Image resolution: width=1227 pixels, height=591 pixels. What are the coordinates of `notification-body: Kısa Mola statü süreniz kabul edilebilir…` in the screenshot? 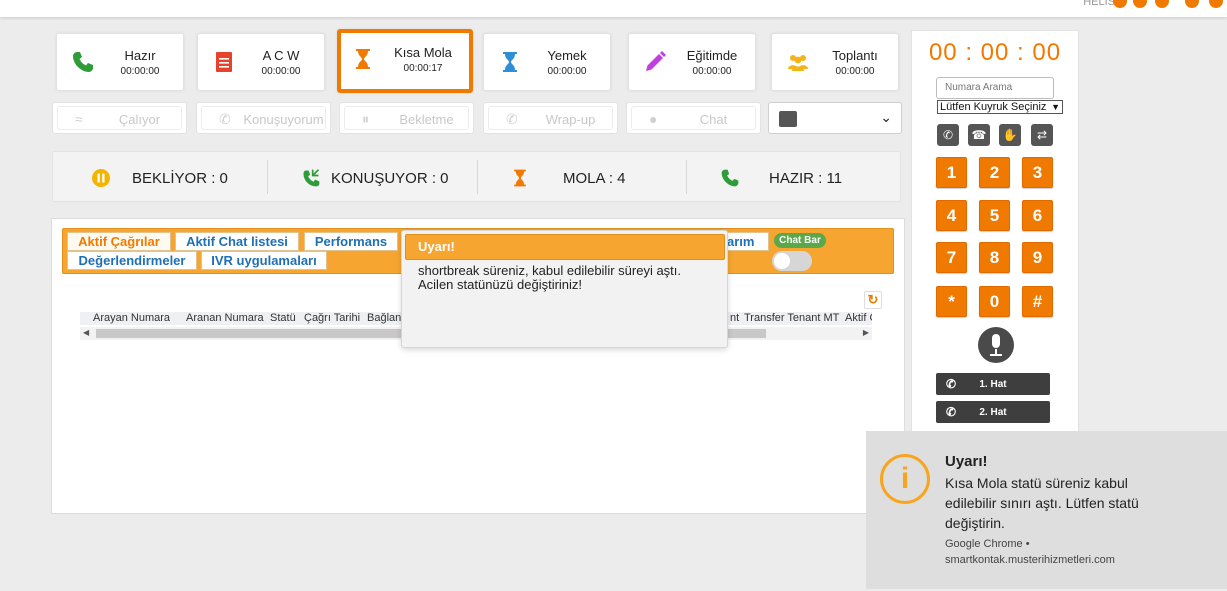 It's located at (1042, 503).